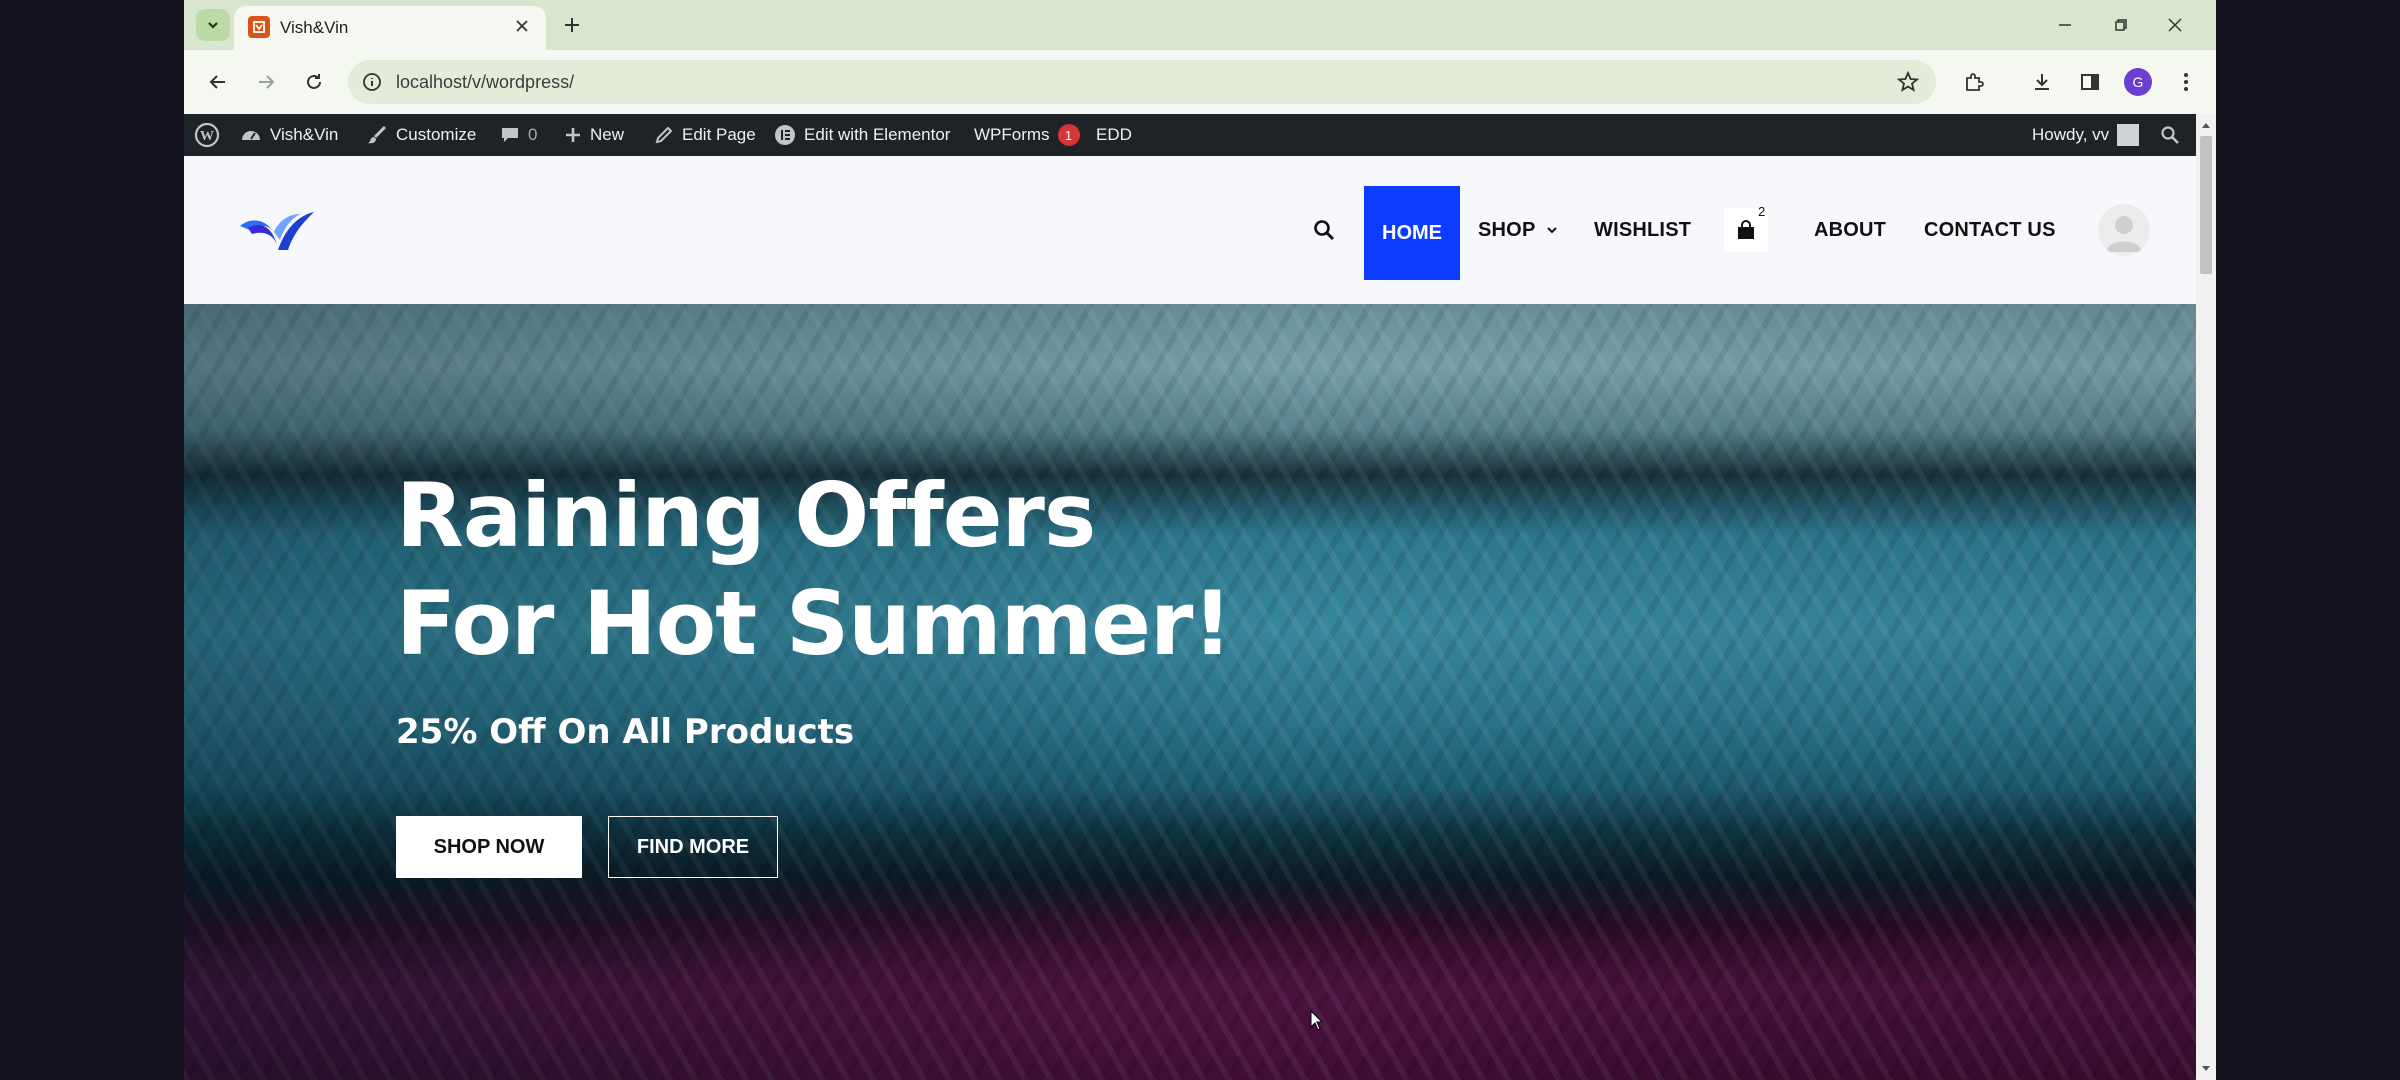 The width and height of the screenshot is (2400, 1080). Describe the element at coordinates (2206, 597) in the screenshot. I see `page-scrollbar` at that location.